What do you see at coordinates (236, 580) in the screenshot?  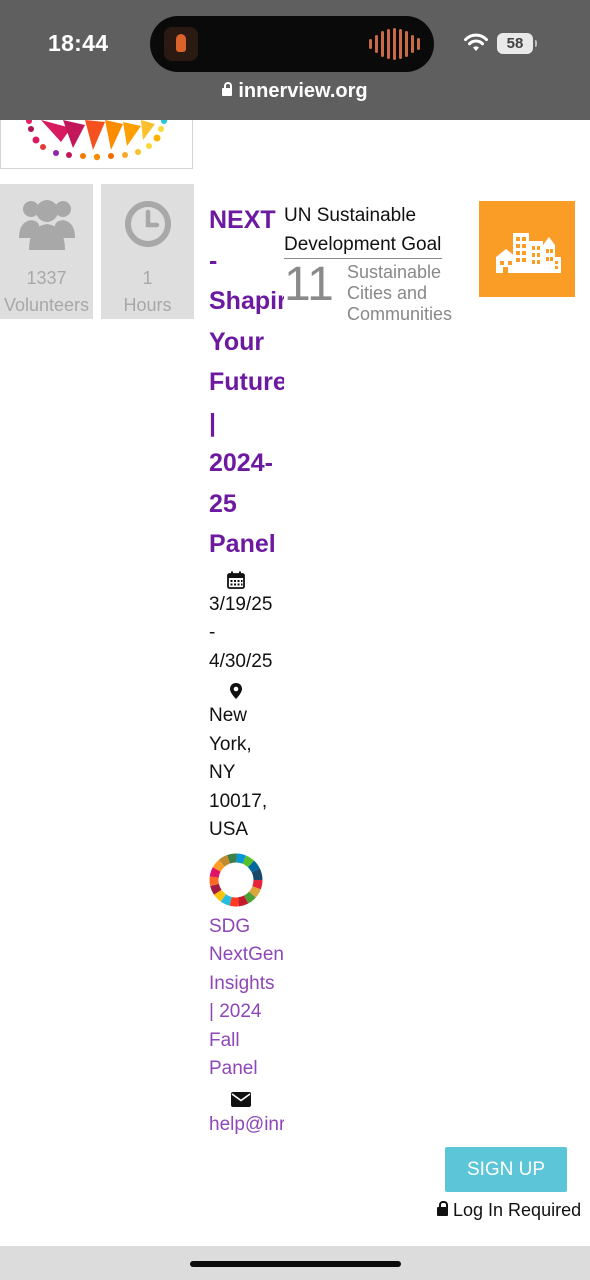 I see `calendar-icon` at bounding box center [236, 580].